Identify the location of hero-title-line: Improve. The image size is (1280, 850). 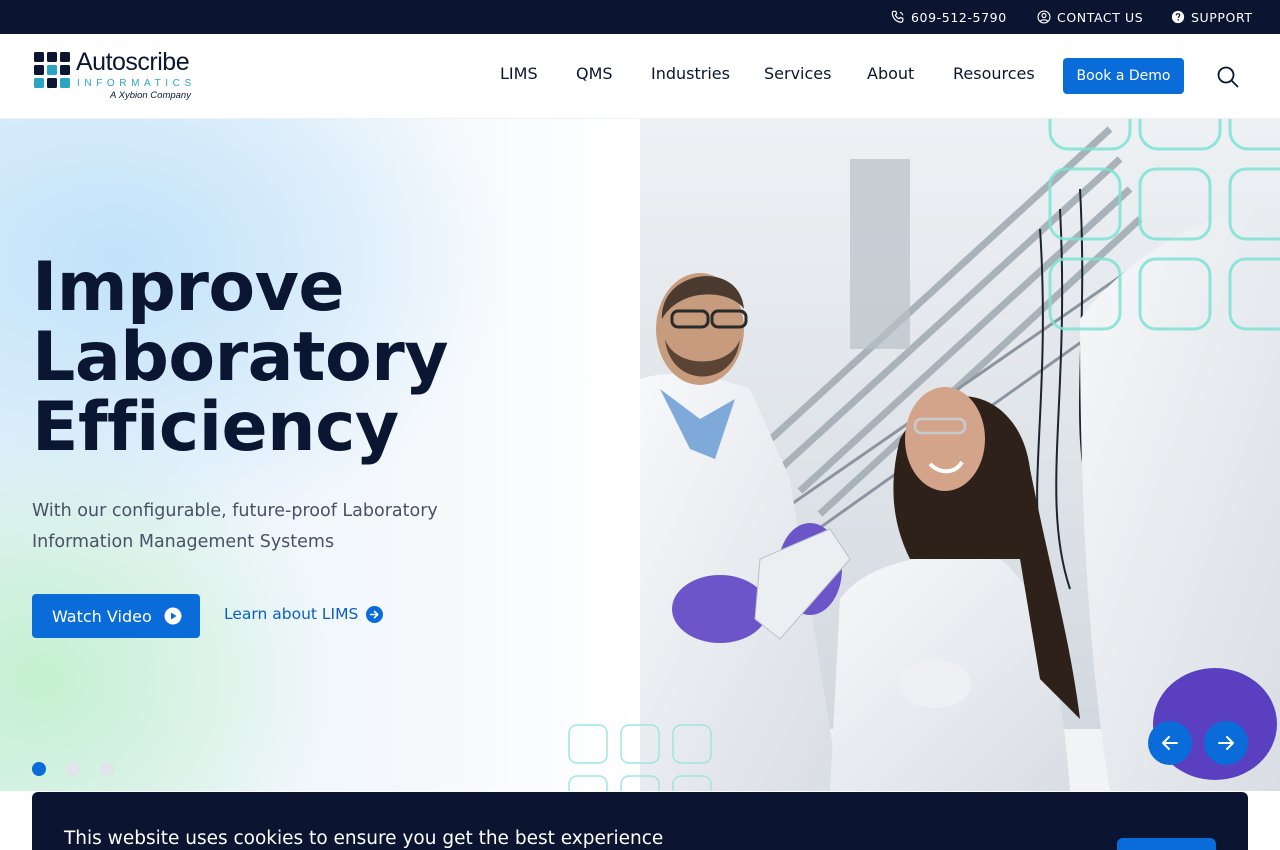
(188, 287).